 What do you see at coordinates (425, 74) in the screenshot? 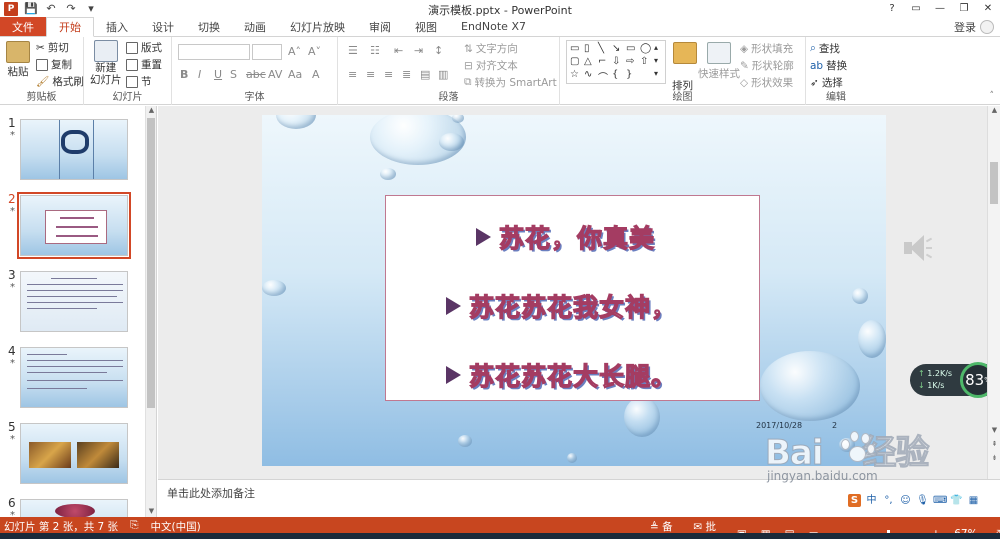
I see `distributed-icon: ▤` at bounding box center [425, 74].